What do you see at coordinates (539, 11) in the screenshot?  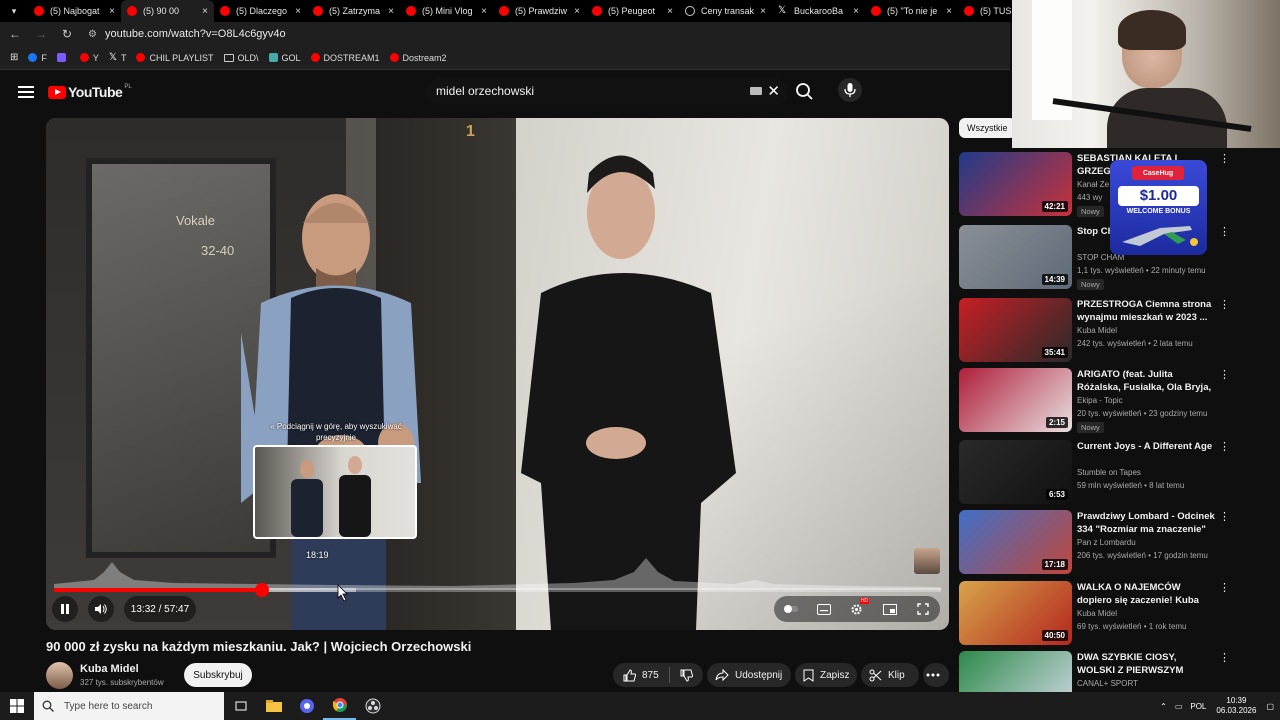 I see `browser-tab: (5) Prawdziw ×` at bounding box center [539, 11].